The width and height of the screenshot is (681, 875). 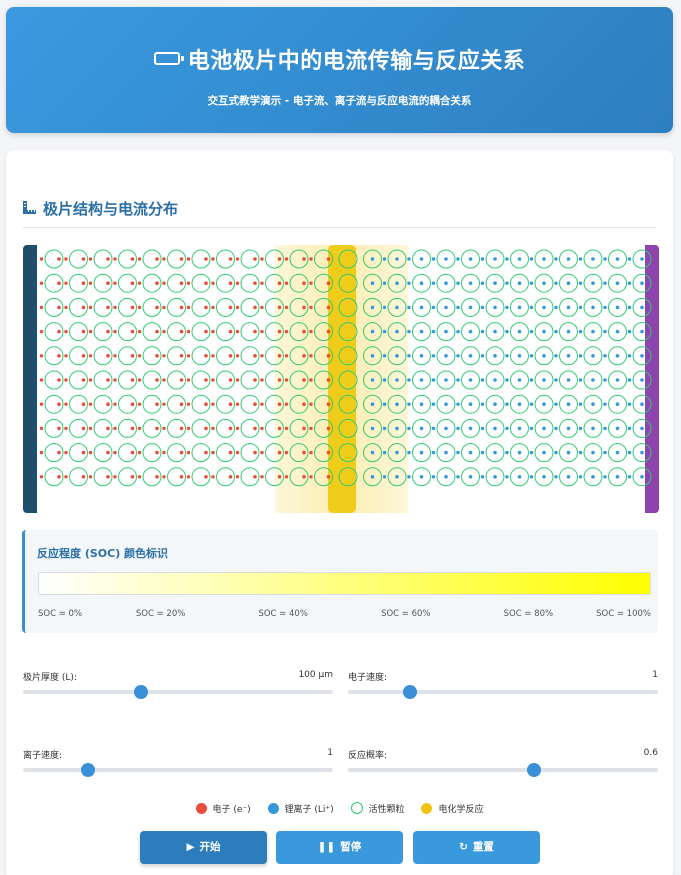 What do you see at coordinates (178, 770) in the screenshot?
I see `ion-speed-slider` at bounding box center [178, 770].